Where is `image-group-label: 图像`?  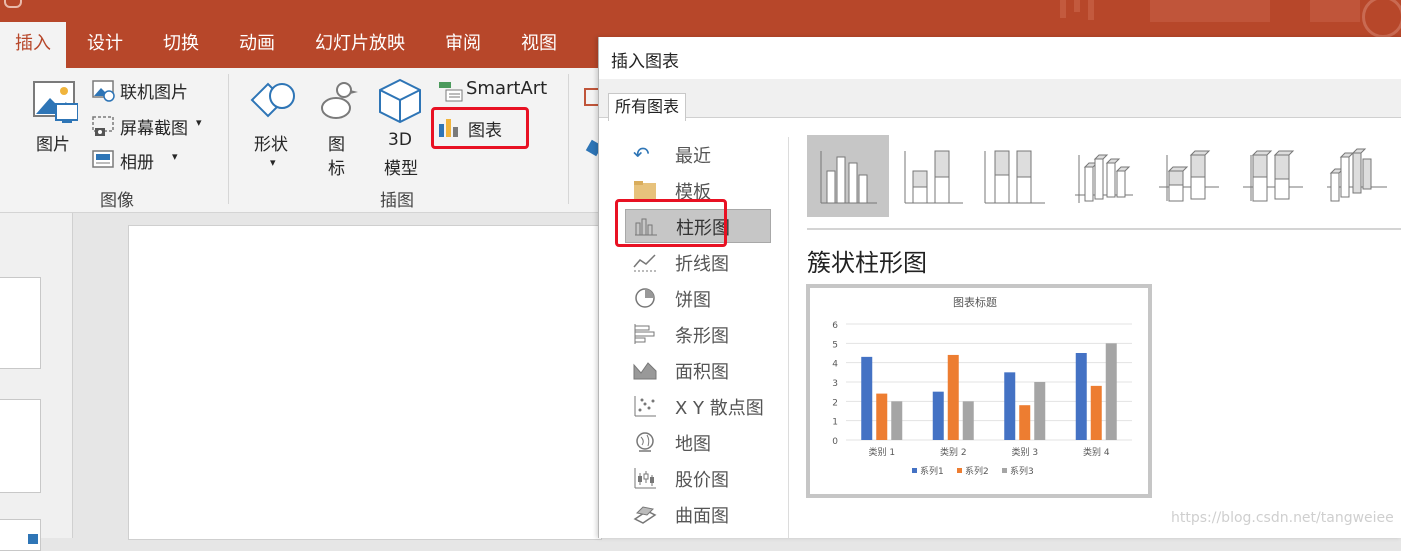
image-group-label: 图像 is located at coordinates (117, 201).